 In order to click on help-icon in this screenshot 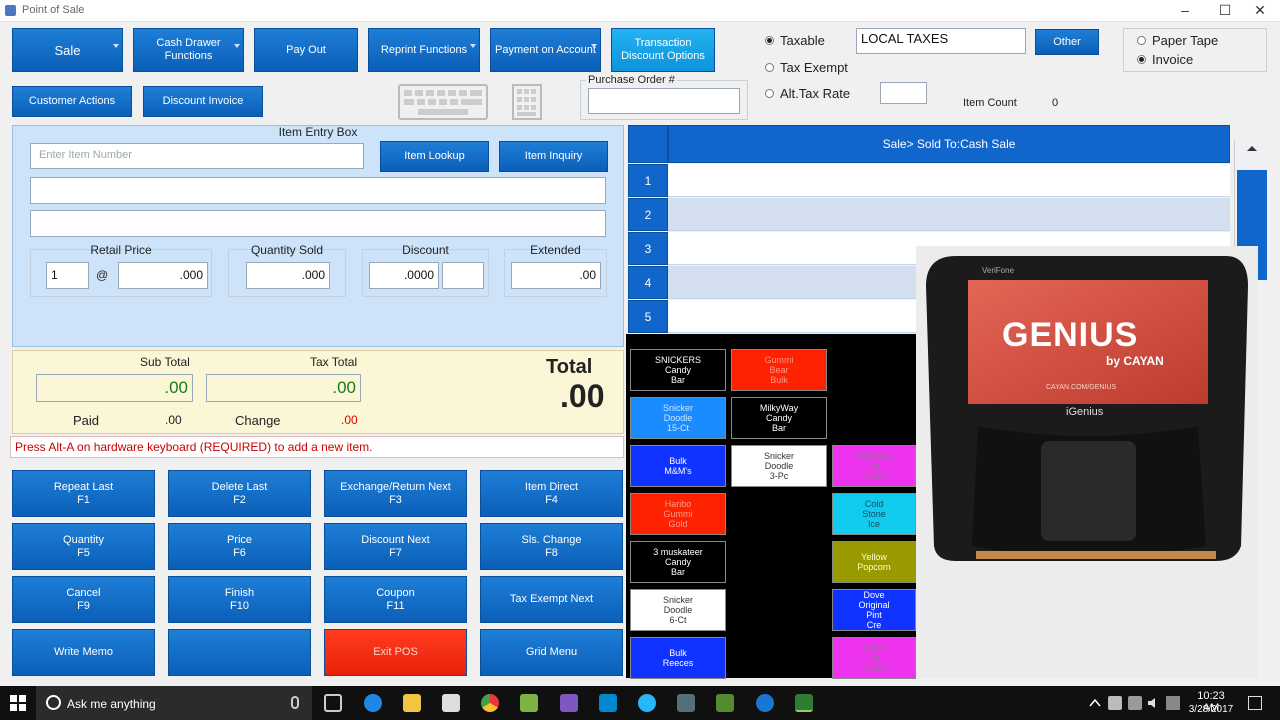, I will do `click(765, 703)`.